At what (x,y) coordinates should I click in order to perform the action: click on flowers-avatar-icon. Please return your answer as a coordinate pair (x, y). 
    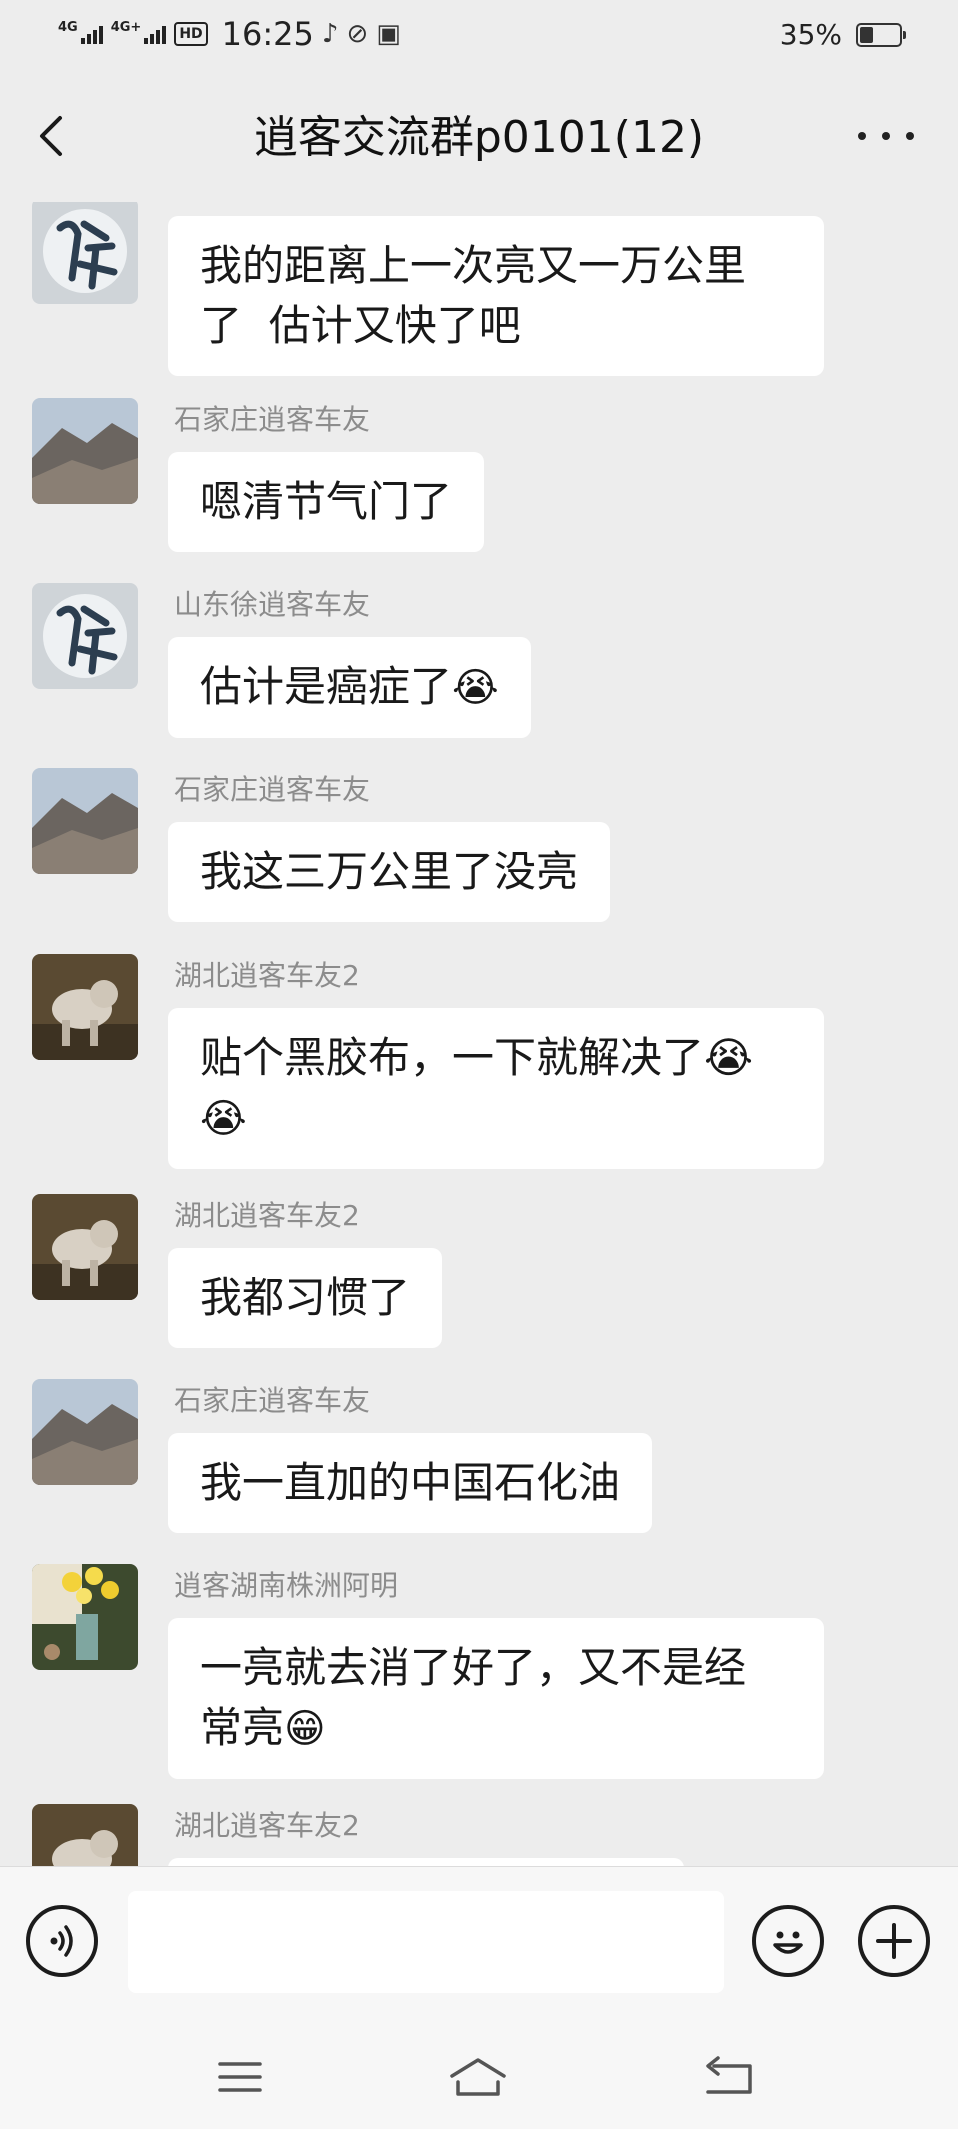
    Looking at the image, I should click on (85, 1617).